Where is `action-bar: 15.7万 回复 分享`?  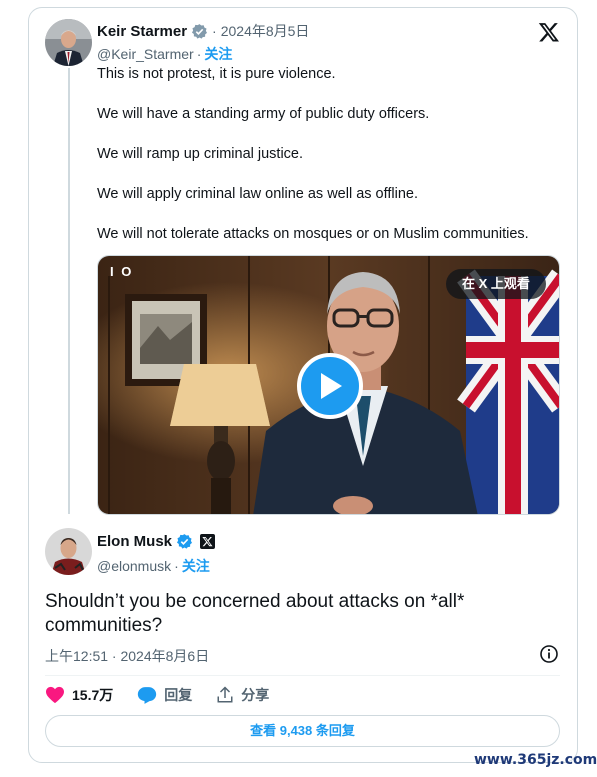
action-bar: 15.7万 回复 分享 is located at coordinates (169, 695).